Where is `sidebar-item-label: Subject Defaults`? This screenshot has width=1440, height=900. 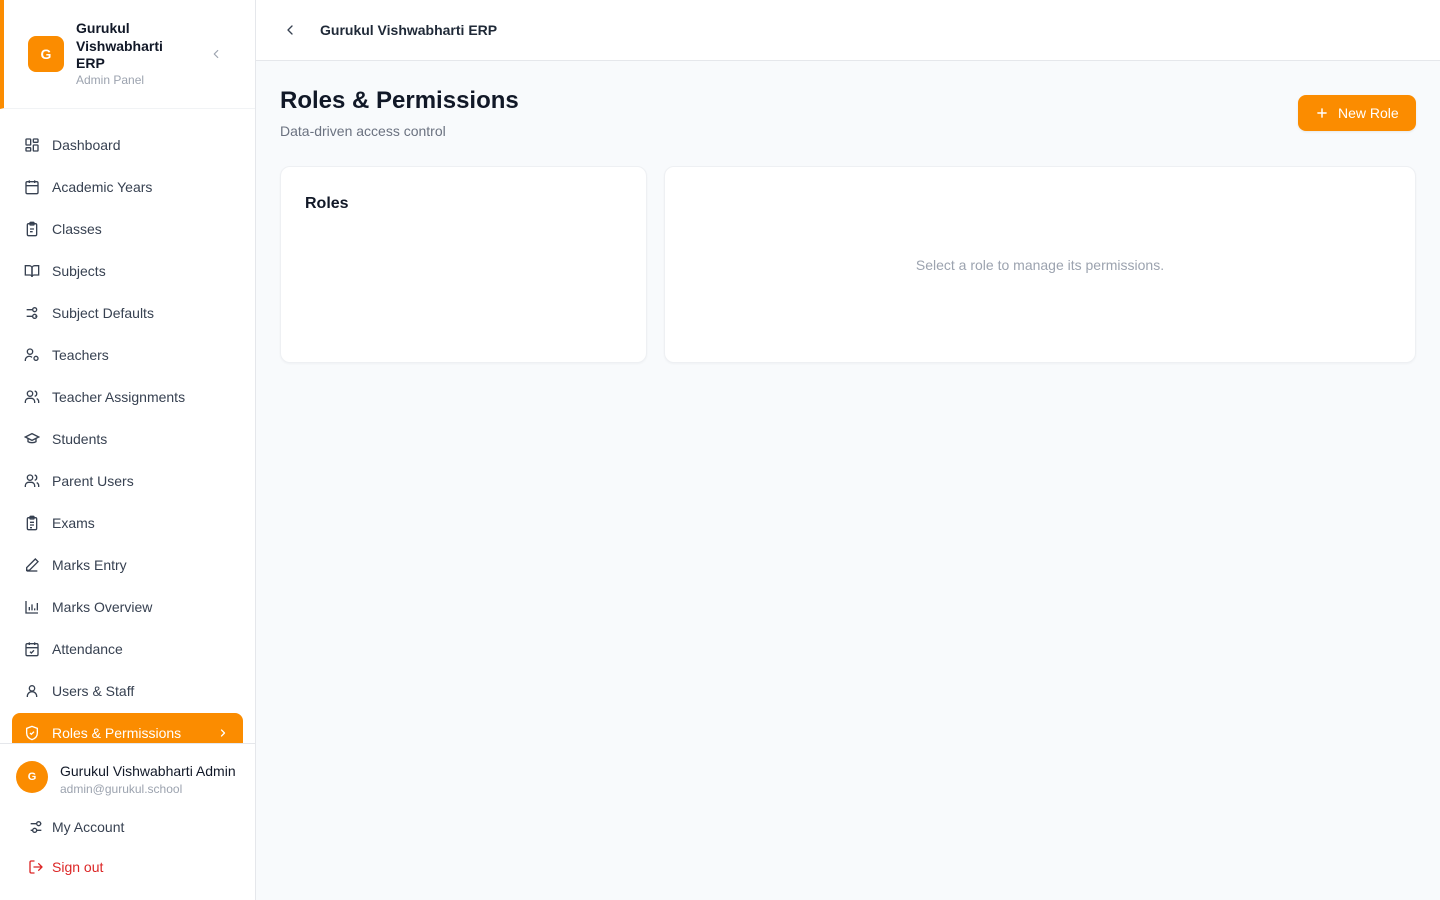
sidebar-item-label: Subject Defaults is located at coordinates (103, 313).